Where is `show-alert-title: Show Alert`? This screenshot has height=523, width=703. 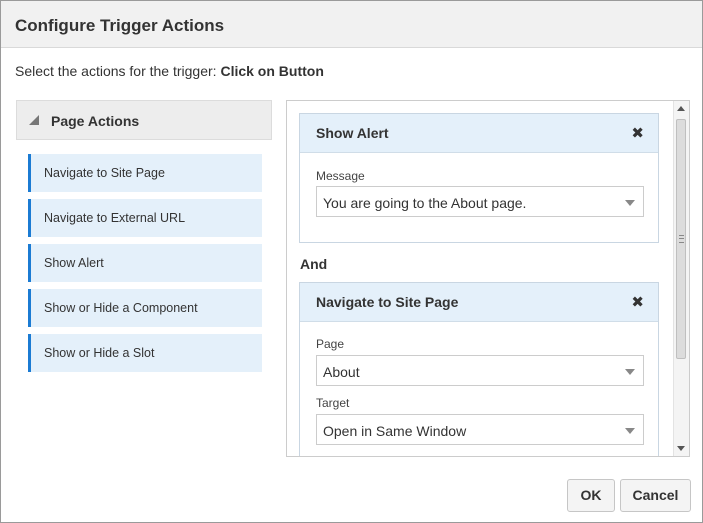
show-alert-title: Show Alert is located at coordinates (352, 133).